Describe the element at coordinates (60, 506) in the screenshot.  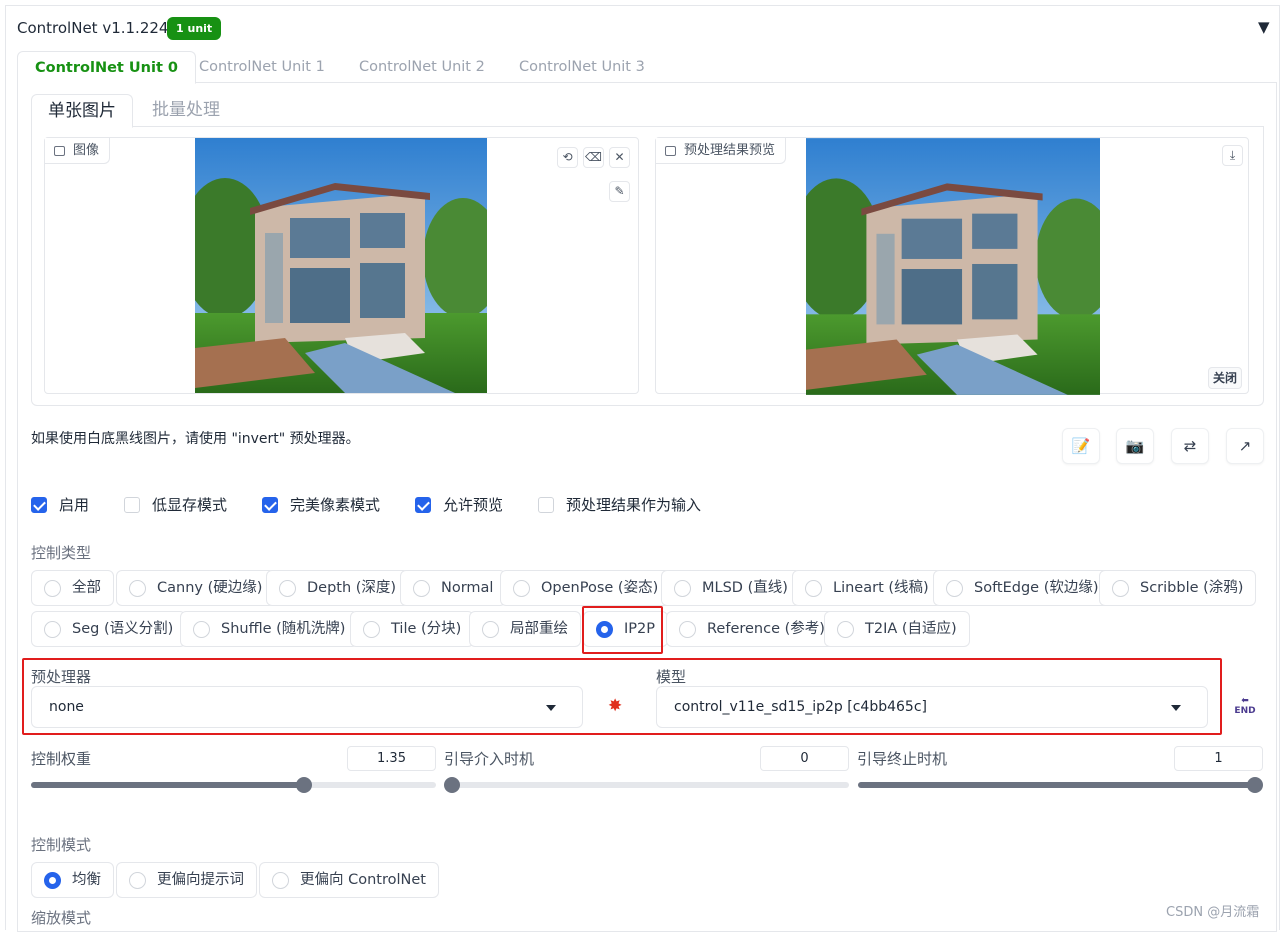
I see `enable-checkbox: 启用` at that location.